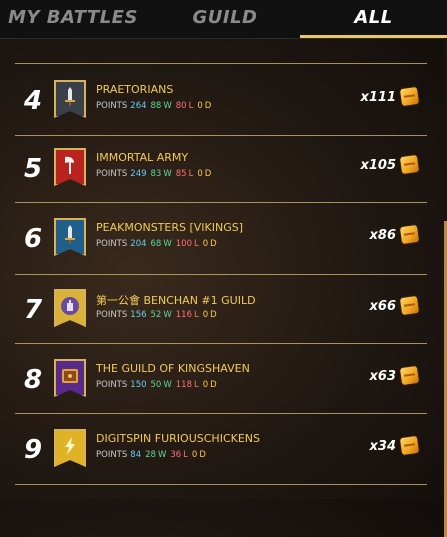 This screenshot has width=447, height=537. I want to click on wins-value: 52, so click(156, 315).